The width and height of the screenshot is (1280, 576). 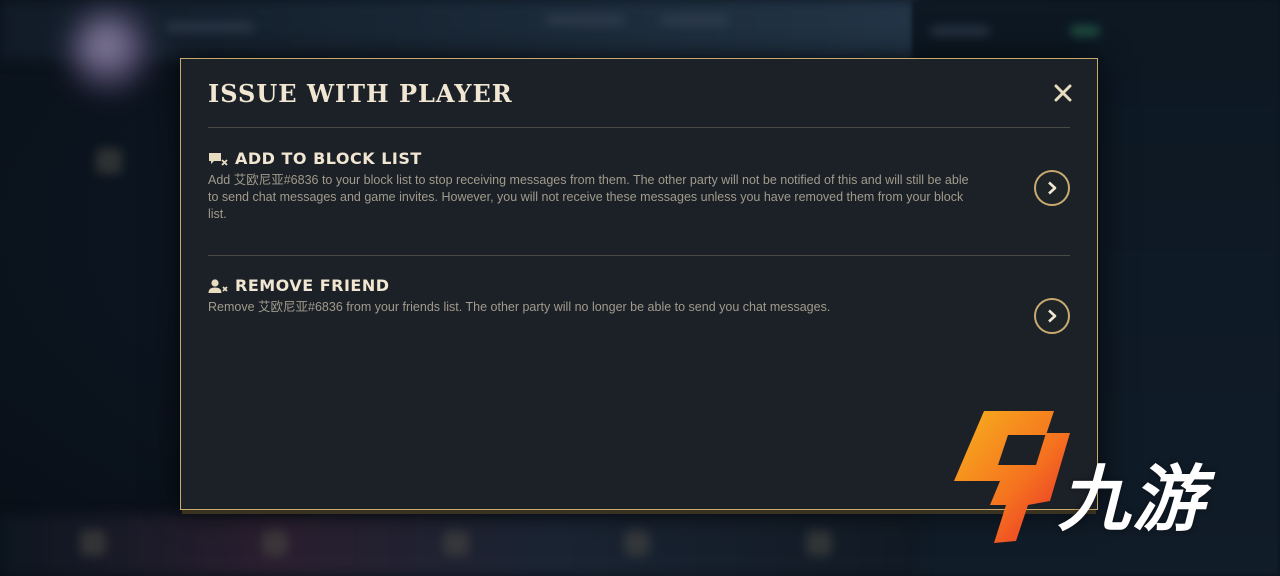 What do you see at coordinates (110, 50) in the screenshot?
I see `background-avatar` at bounding box center [110, 50].